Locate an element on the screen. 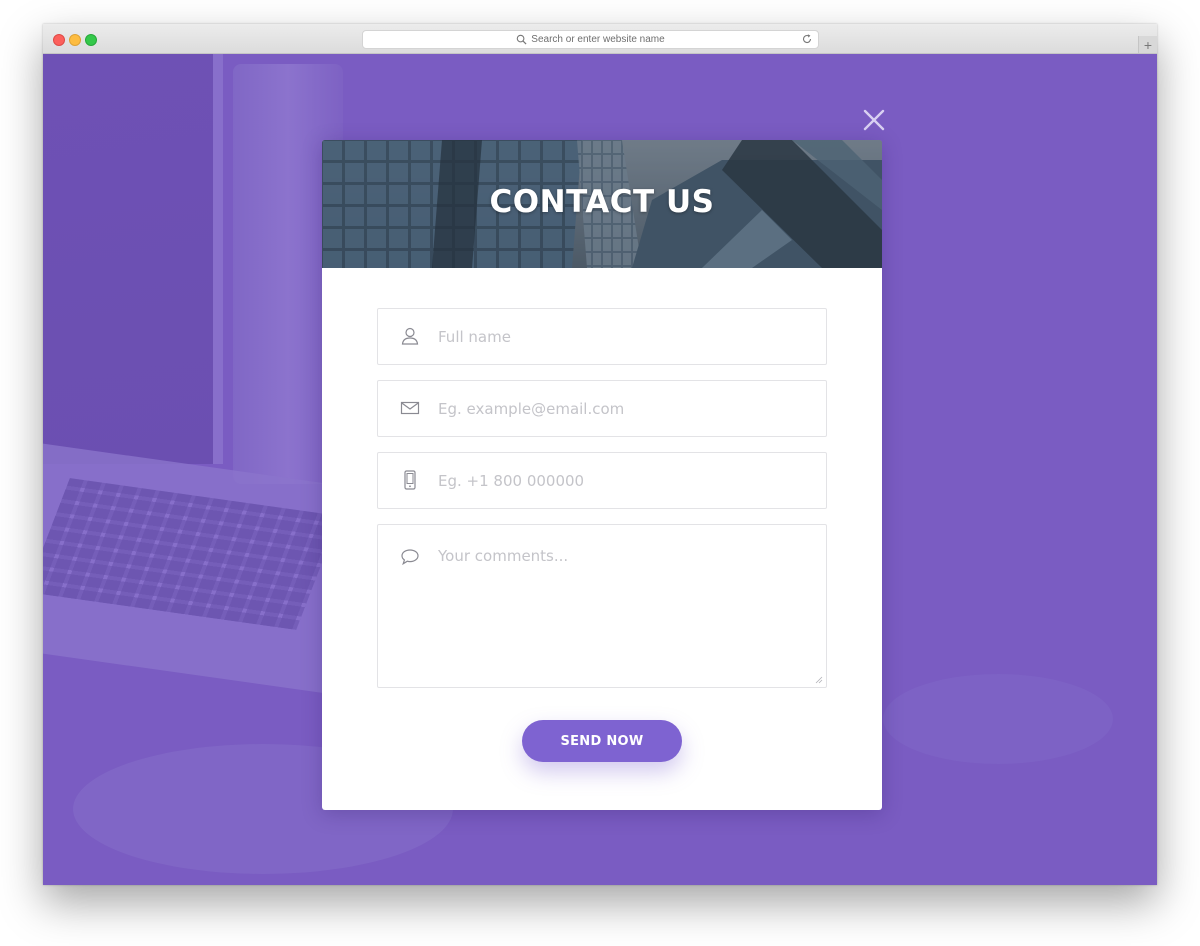  address-bar-placeholder: Search or enter website name is located at coordinates (598, 39).